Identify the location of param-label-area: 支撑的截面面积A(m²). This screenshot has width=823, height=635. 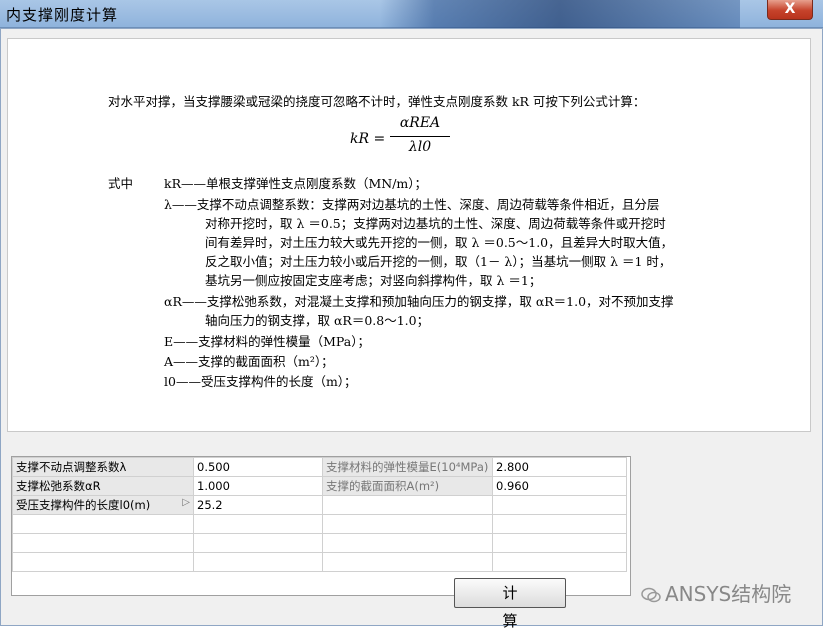
(407, 486).